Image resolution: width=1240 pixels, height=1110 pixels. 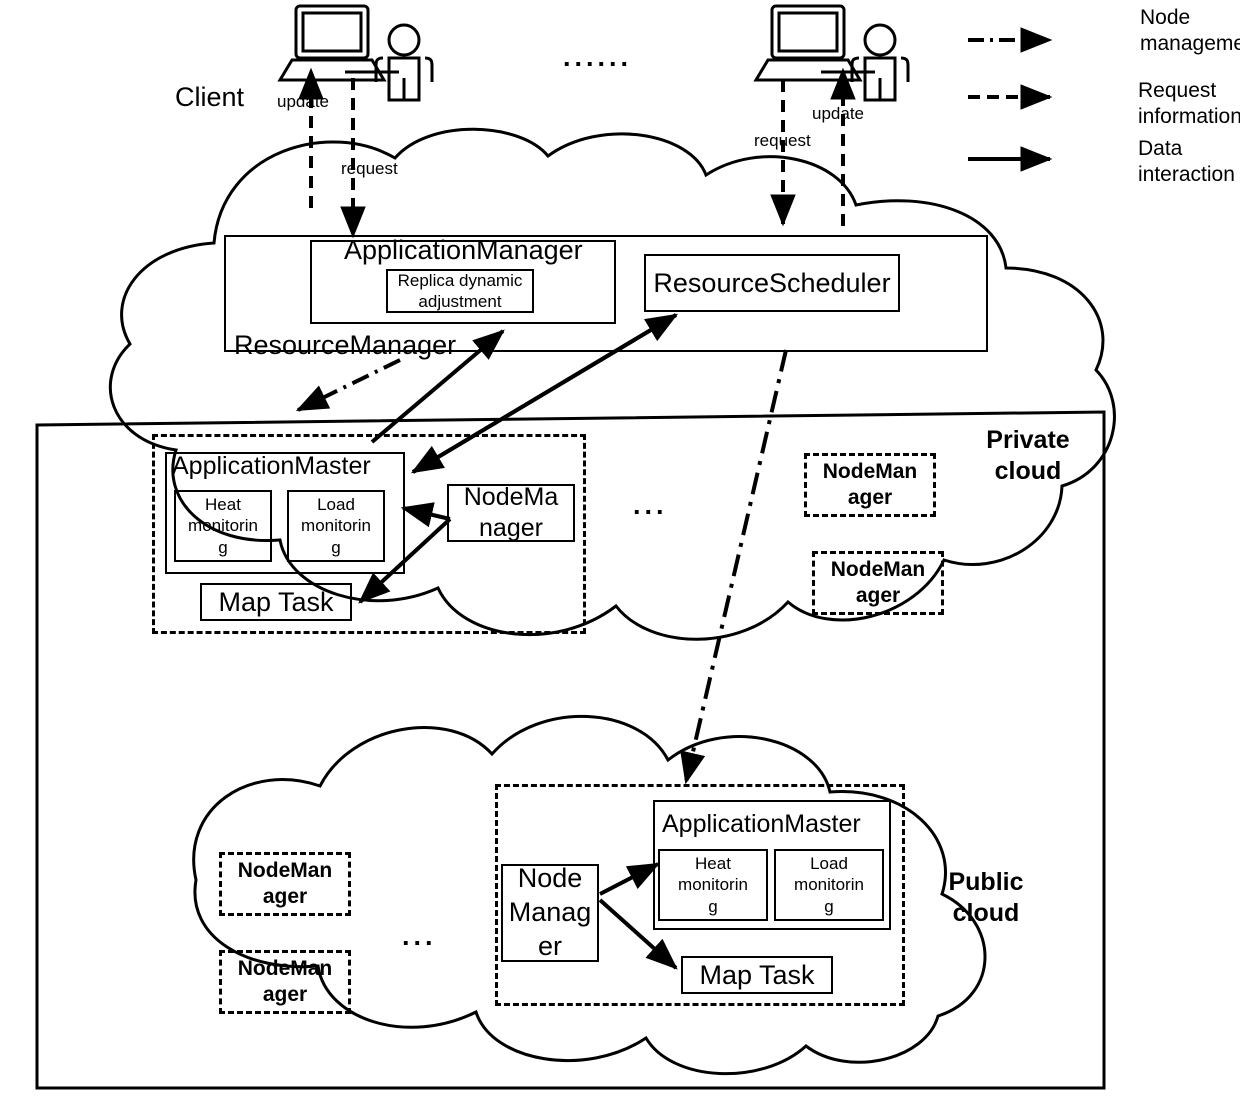 I want to click on client-1-update-label: update, so click(x=303, y=101).